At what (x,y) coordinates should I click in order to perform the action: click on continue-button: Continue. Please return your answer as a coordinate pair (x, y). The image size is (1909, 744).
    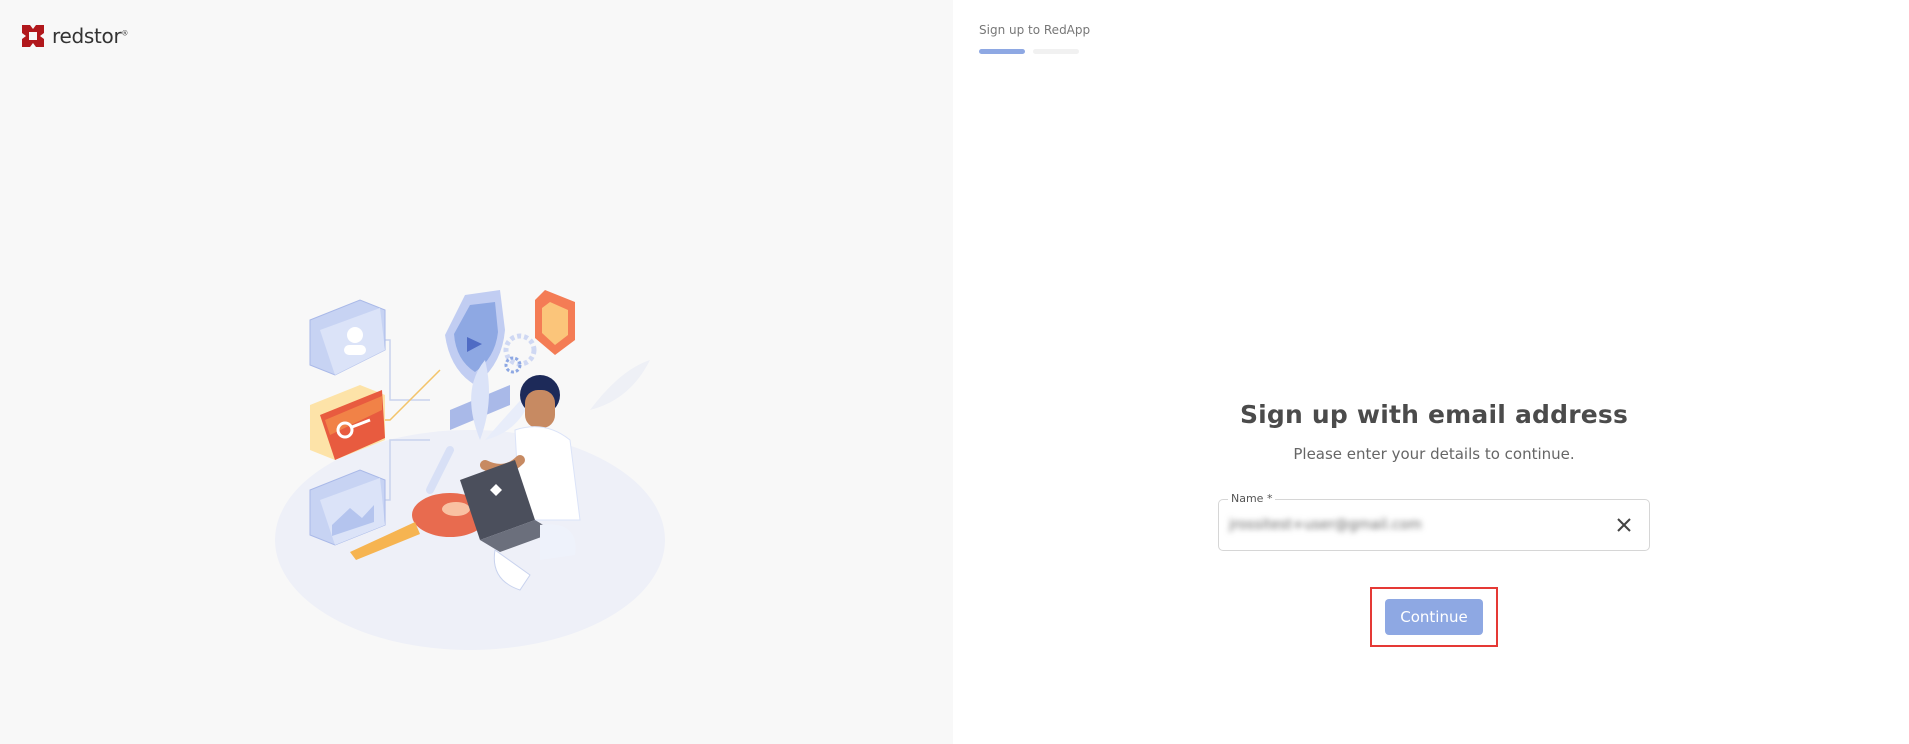
    Looking at the image, I should click on (1434, 617).